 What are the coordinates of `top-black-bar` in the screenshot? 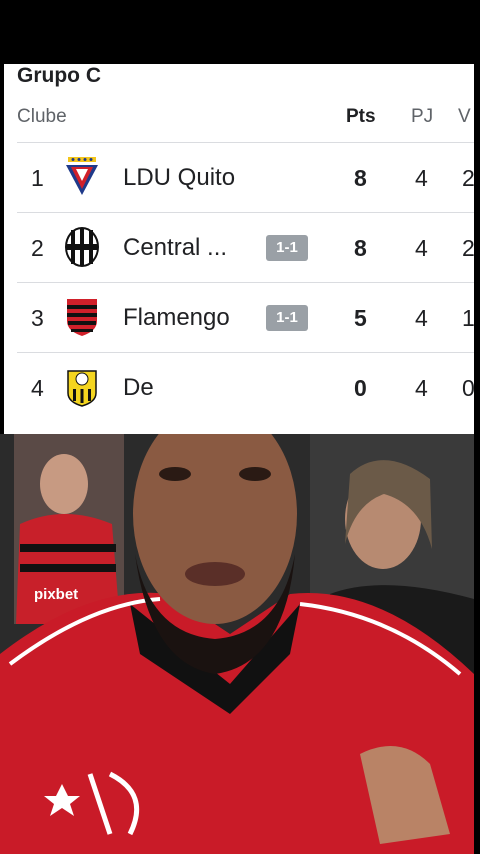 It's located at (240, 32).